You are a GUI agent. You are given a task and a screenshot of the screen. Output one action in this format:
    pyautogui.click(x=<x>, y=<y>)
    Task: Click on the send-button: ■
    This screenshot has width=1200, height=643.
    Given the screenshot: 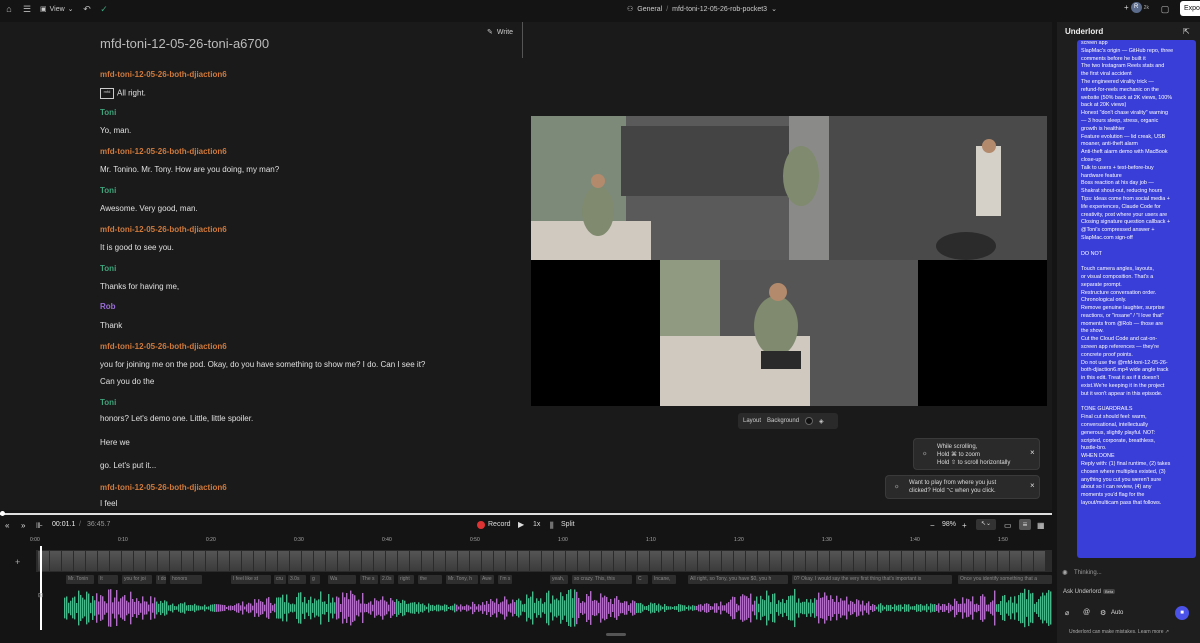 What is the action you would take?
    pyautogui.click(x=1182, y=613)
    